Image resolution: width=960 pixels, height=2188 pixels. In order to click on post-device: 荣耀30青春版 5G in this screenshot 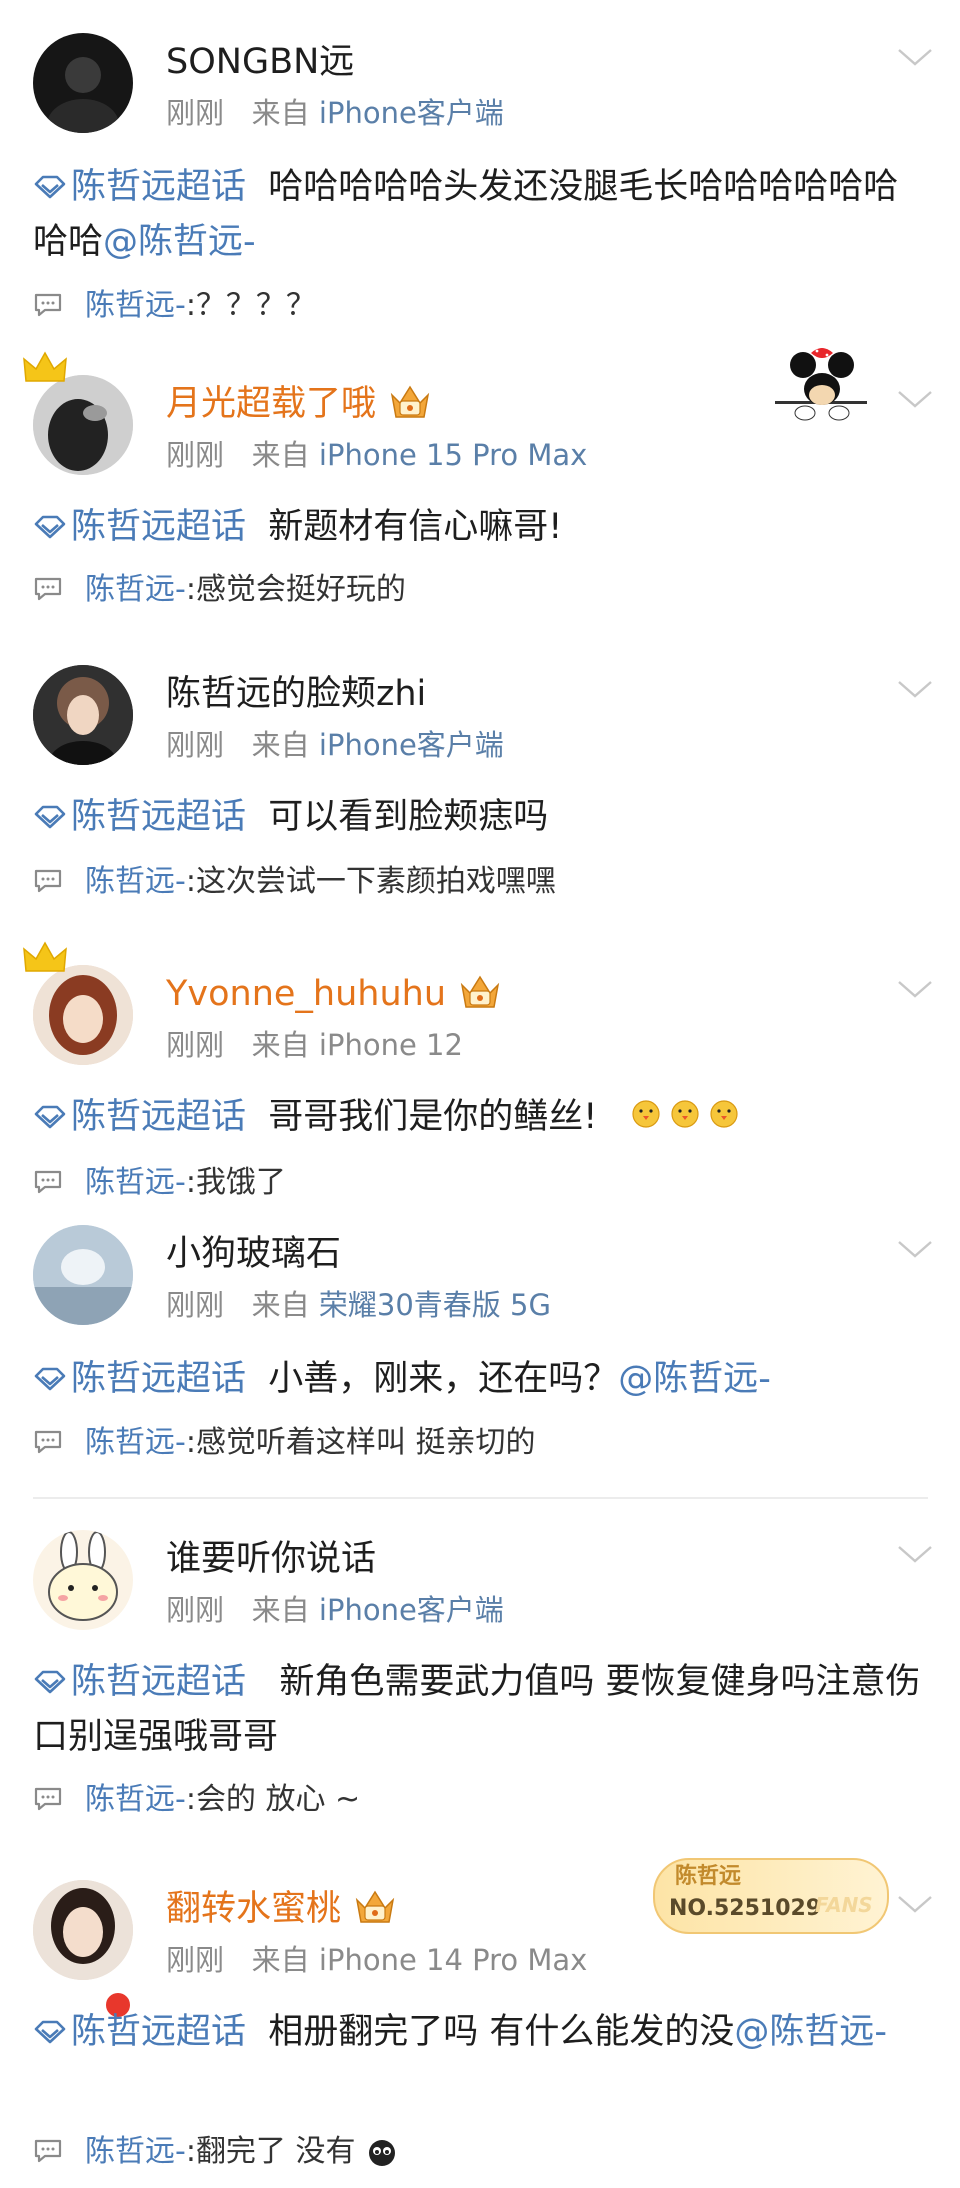, I will do `click(435, 1305)`.